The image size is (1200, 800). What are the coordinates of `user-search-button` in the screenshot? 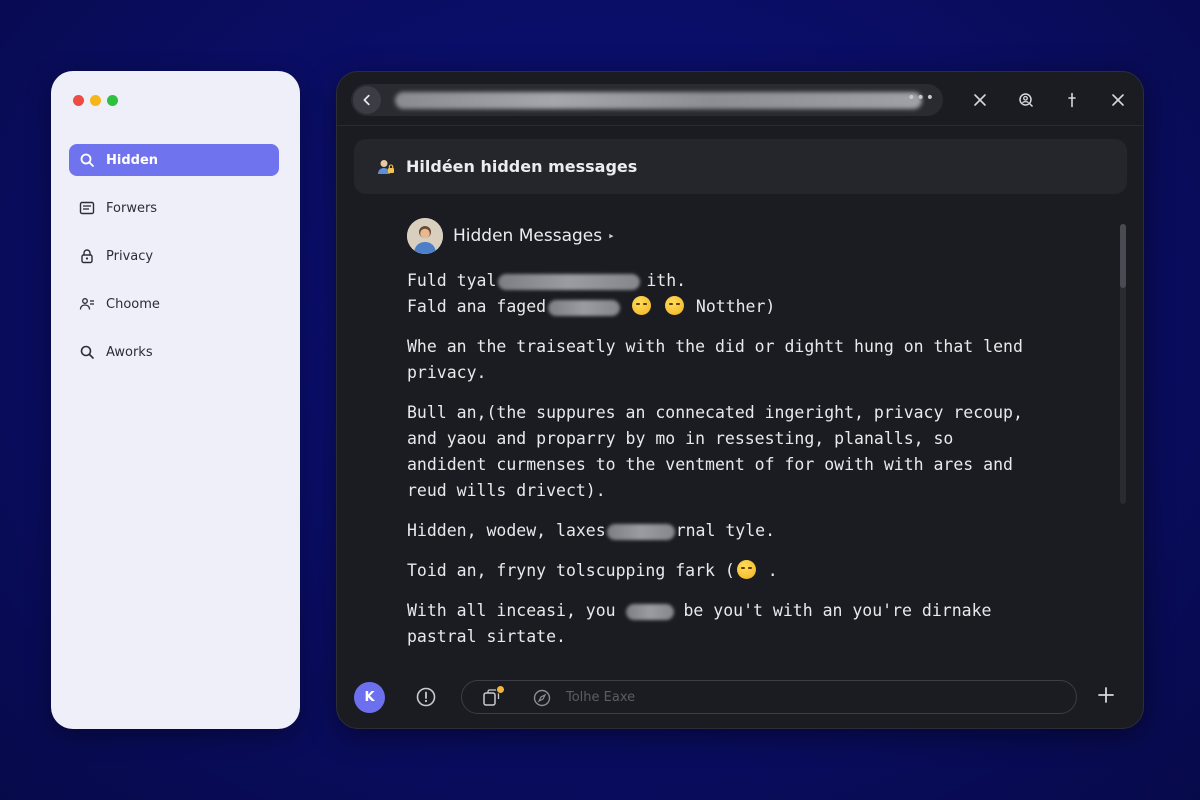 It's located at (1026, 100).